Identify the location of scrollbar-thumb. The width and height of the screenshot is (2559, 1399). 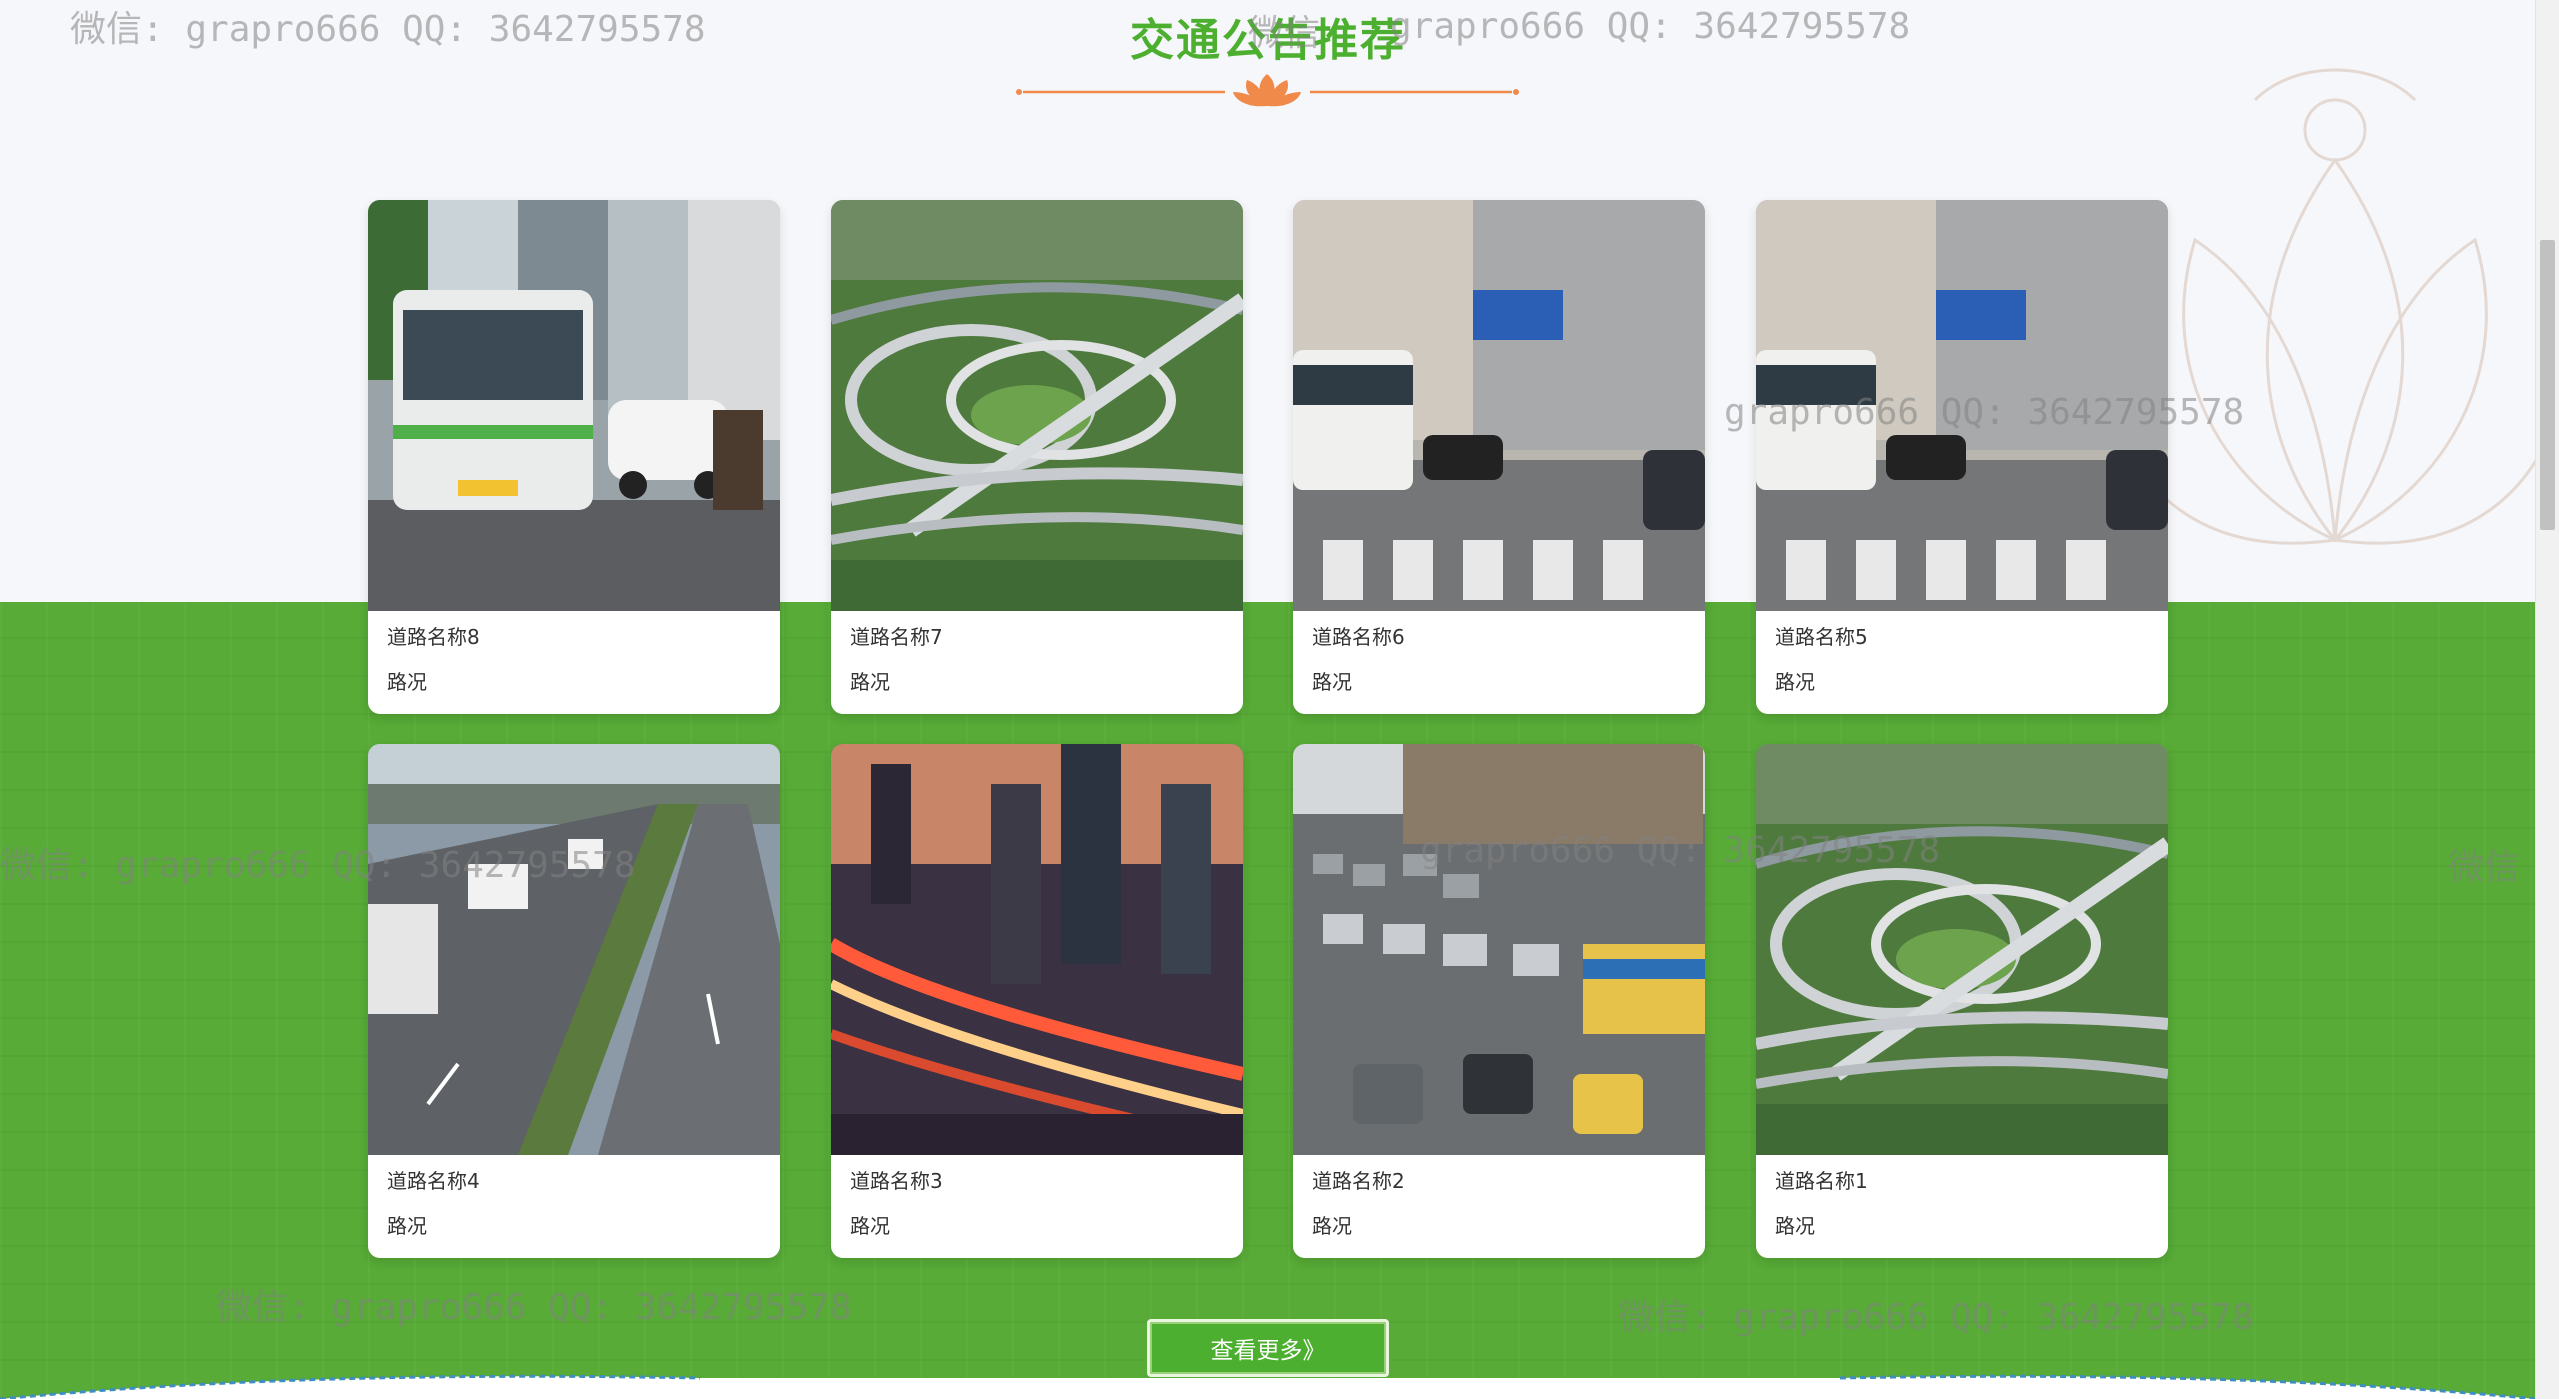
(2547, 385).